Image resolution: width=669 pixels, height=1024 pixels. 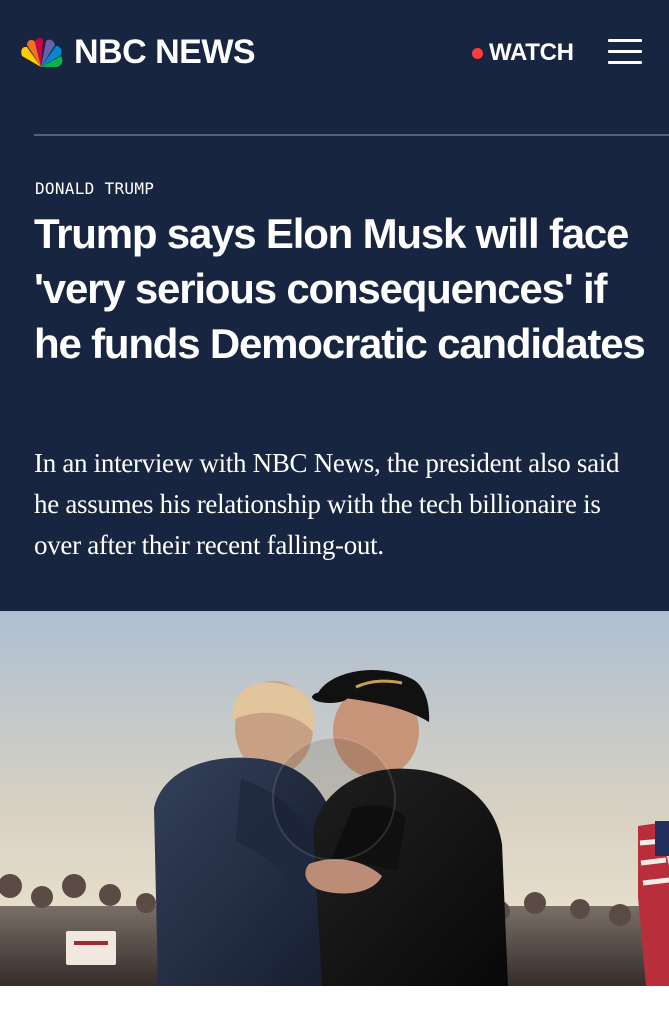 What do you see at coordinates (91, 948) in the screenshot?
I see `crowd-sign` at bounding box center [91, 948].